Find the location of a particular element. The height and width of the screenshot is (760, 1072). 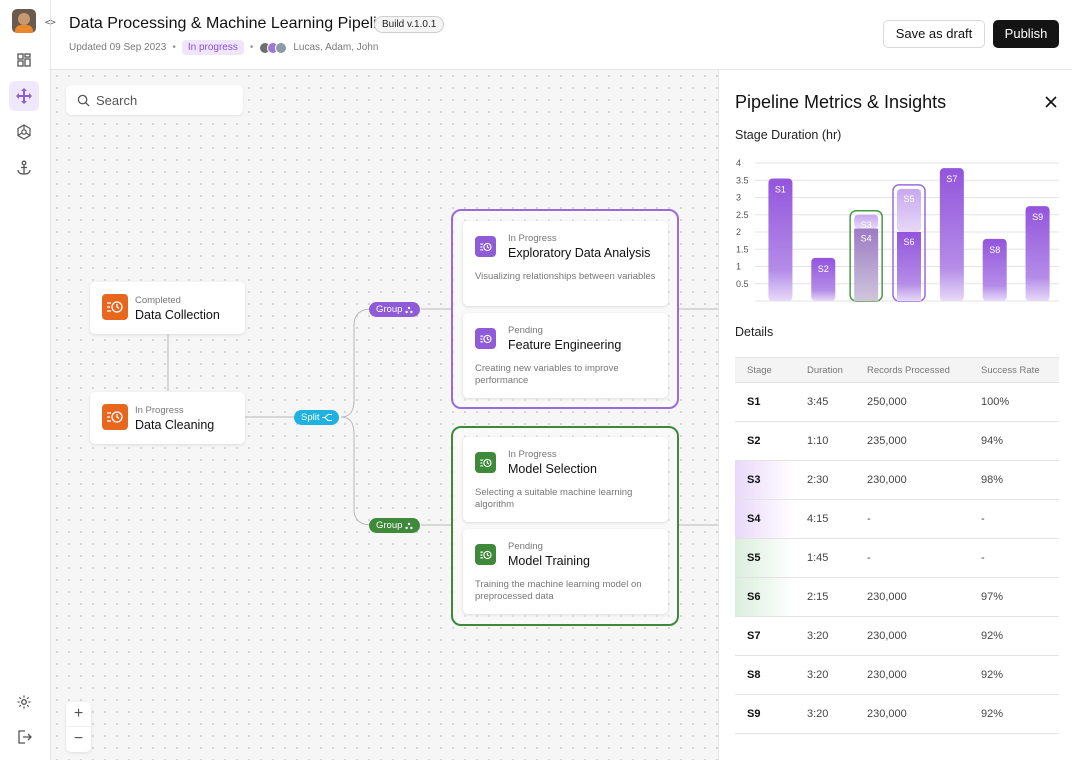

bar-label: S5 is located at coordinates (908, 199).